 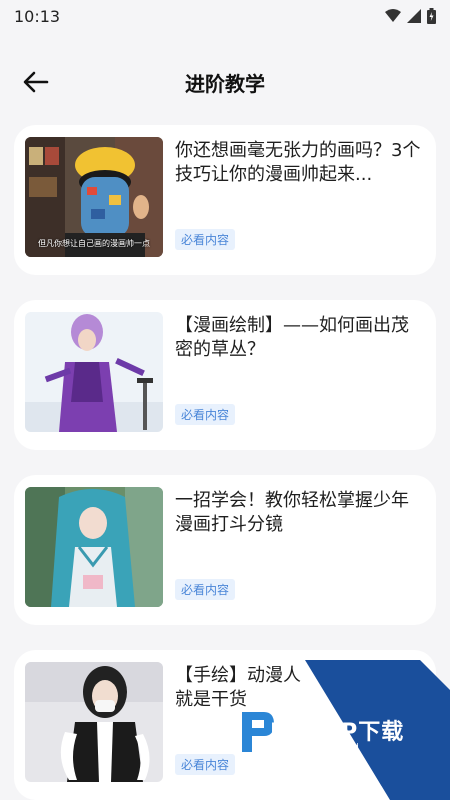 What do you see at coordinates (393, 15) in the screenshot?
I see `wifi-icon` at bounding box center [393, 15].